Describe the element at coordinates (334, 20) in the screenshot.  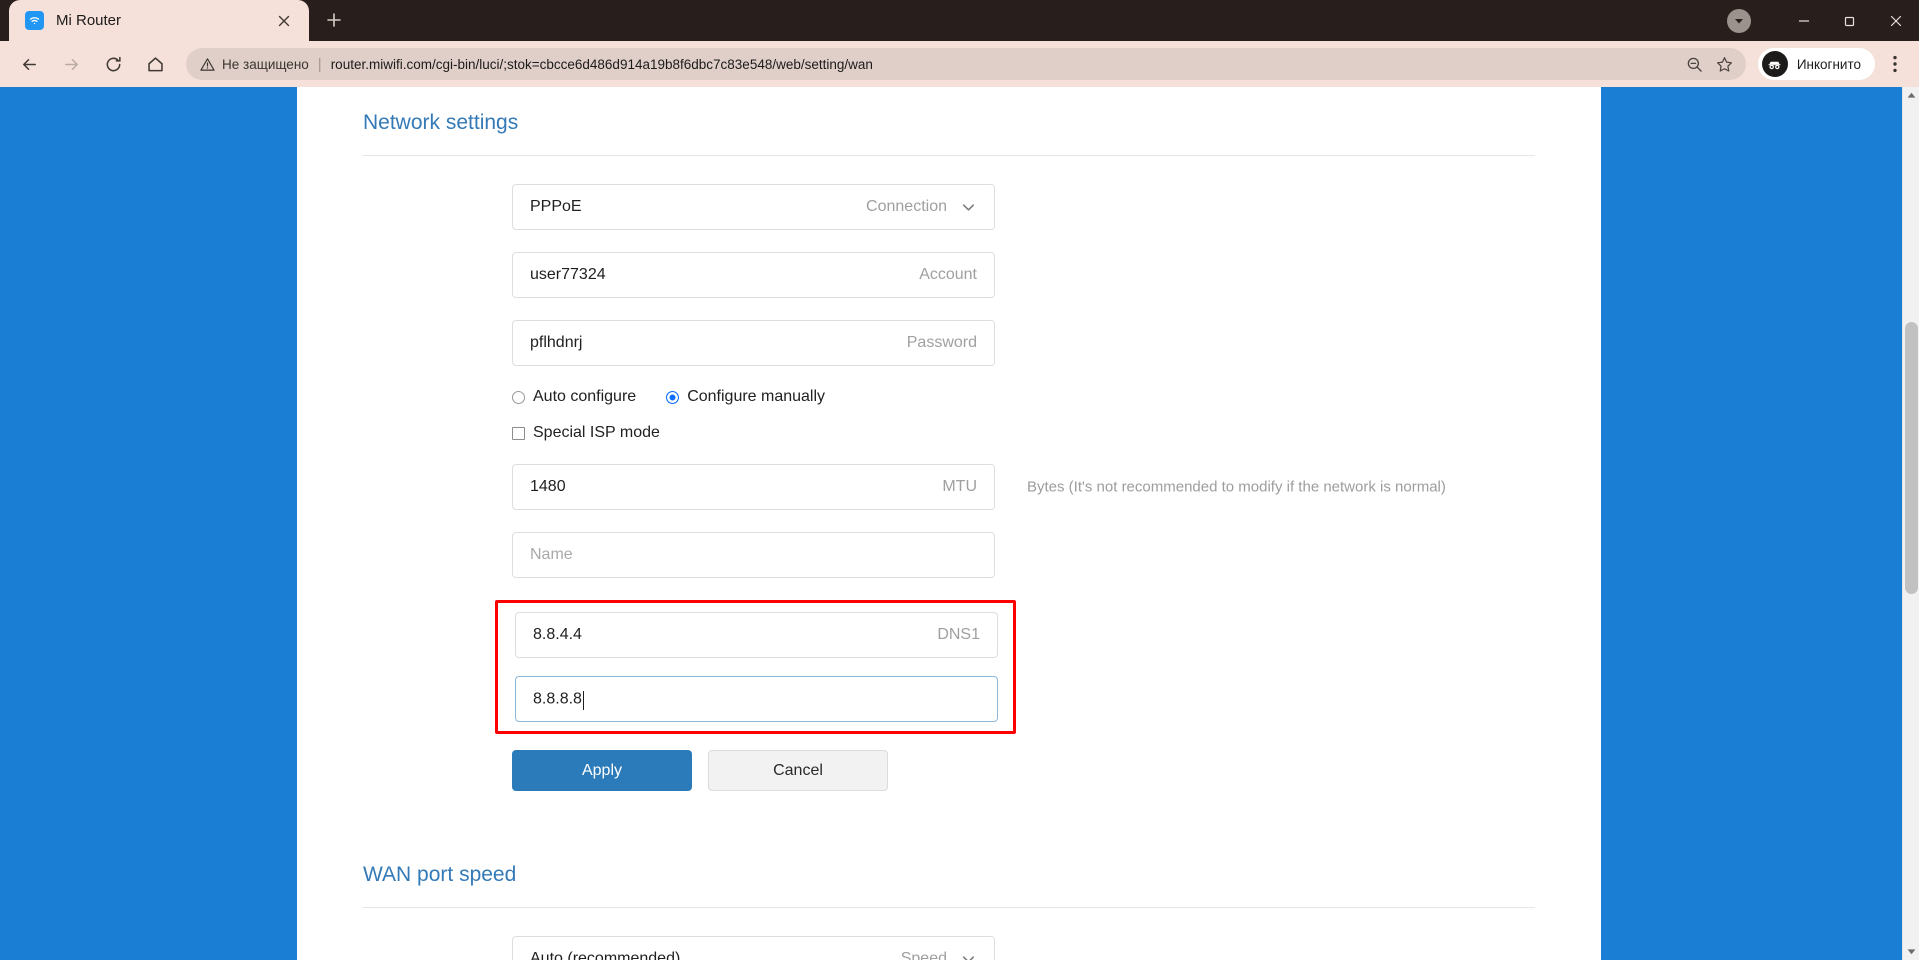
I see `new-tab-button` at that location.